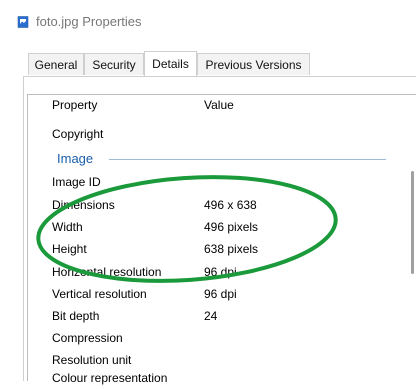  I want to click on property-name: Copyright, so click(78, 134).